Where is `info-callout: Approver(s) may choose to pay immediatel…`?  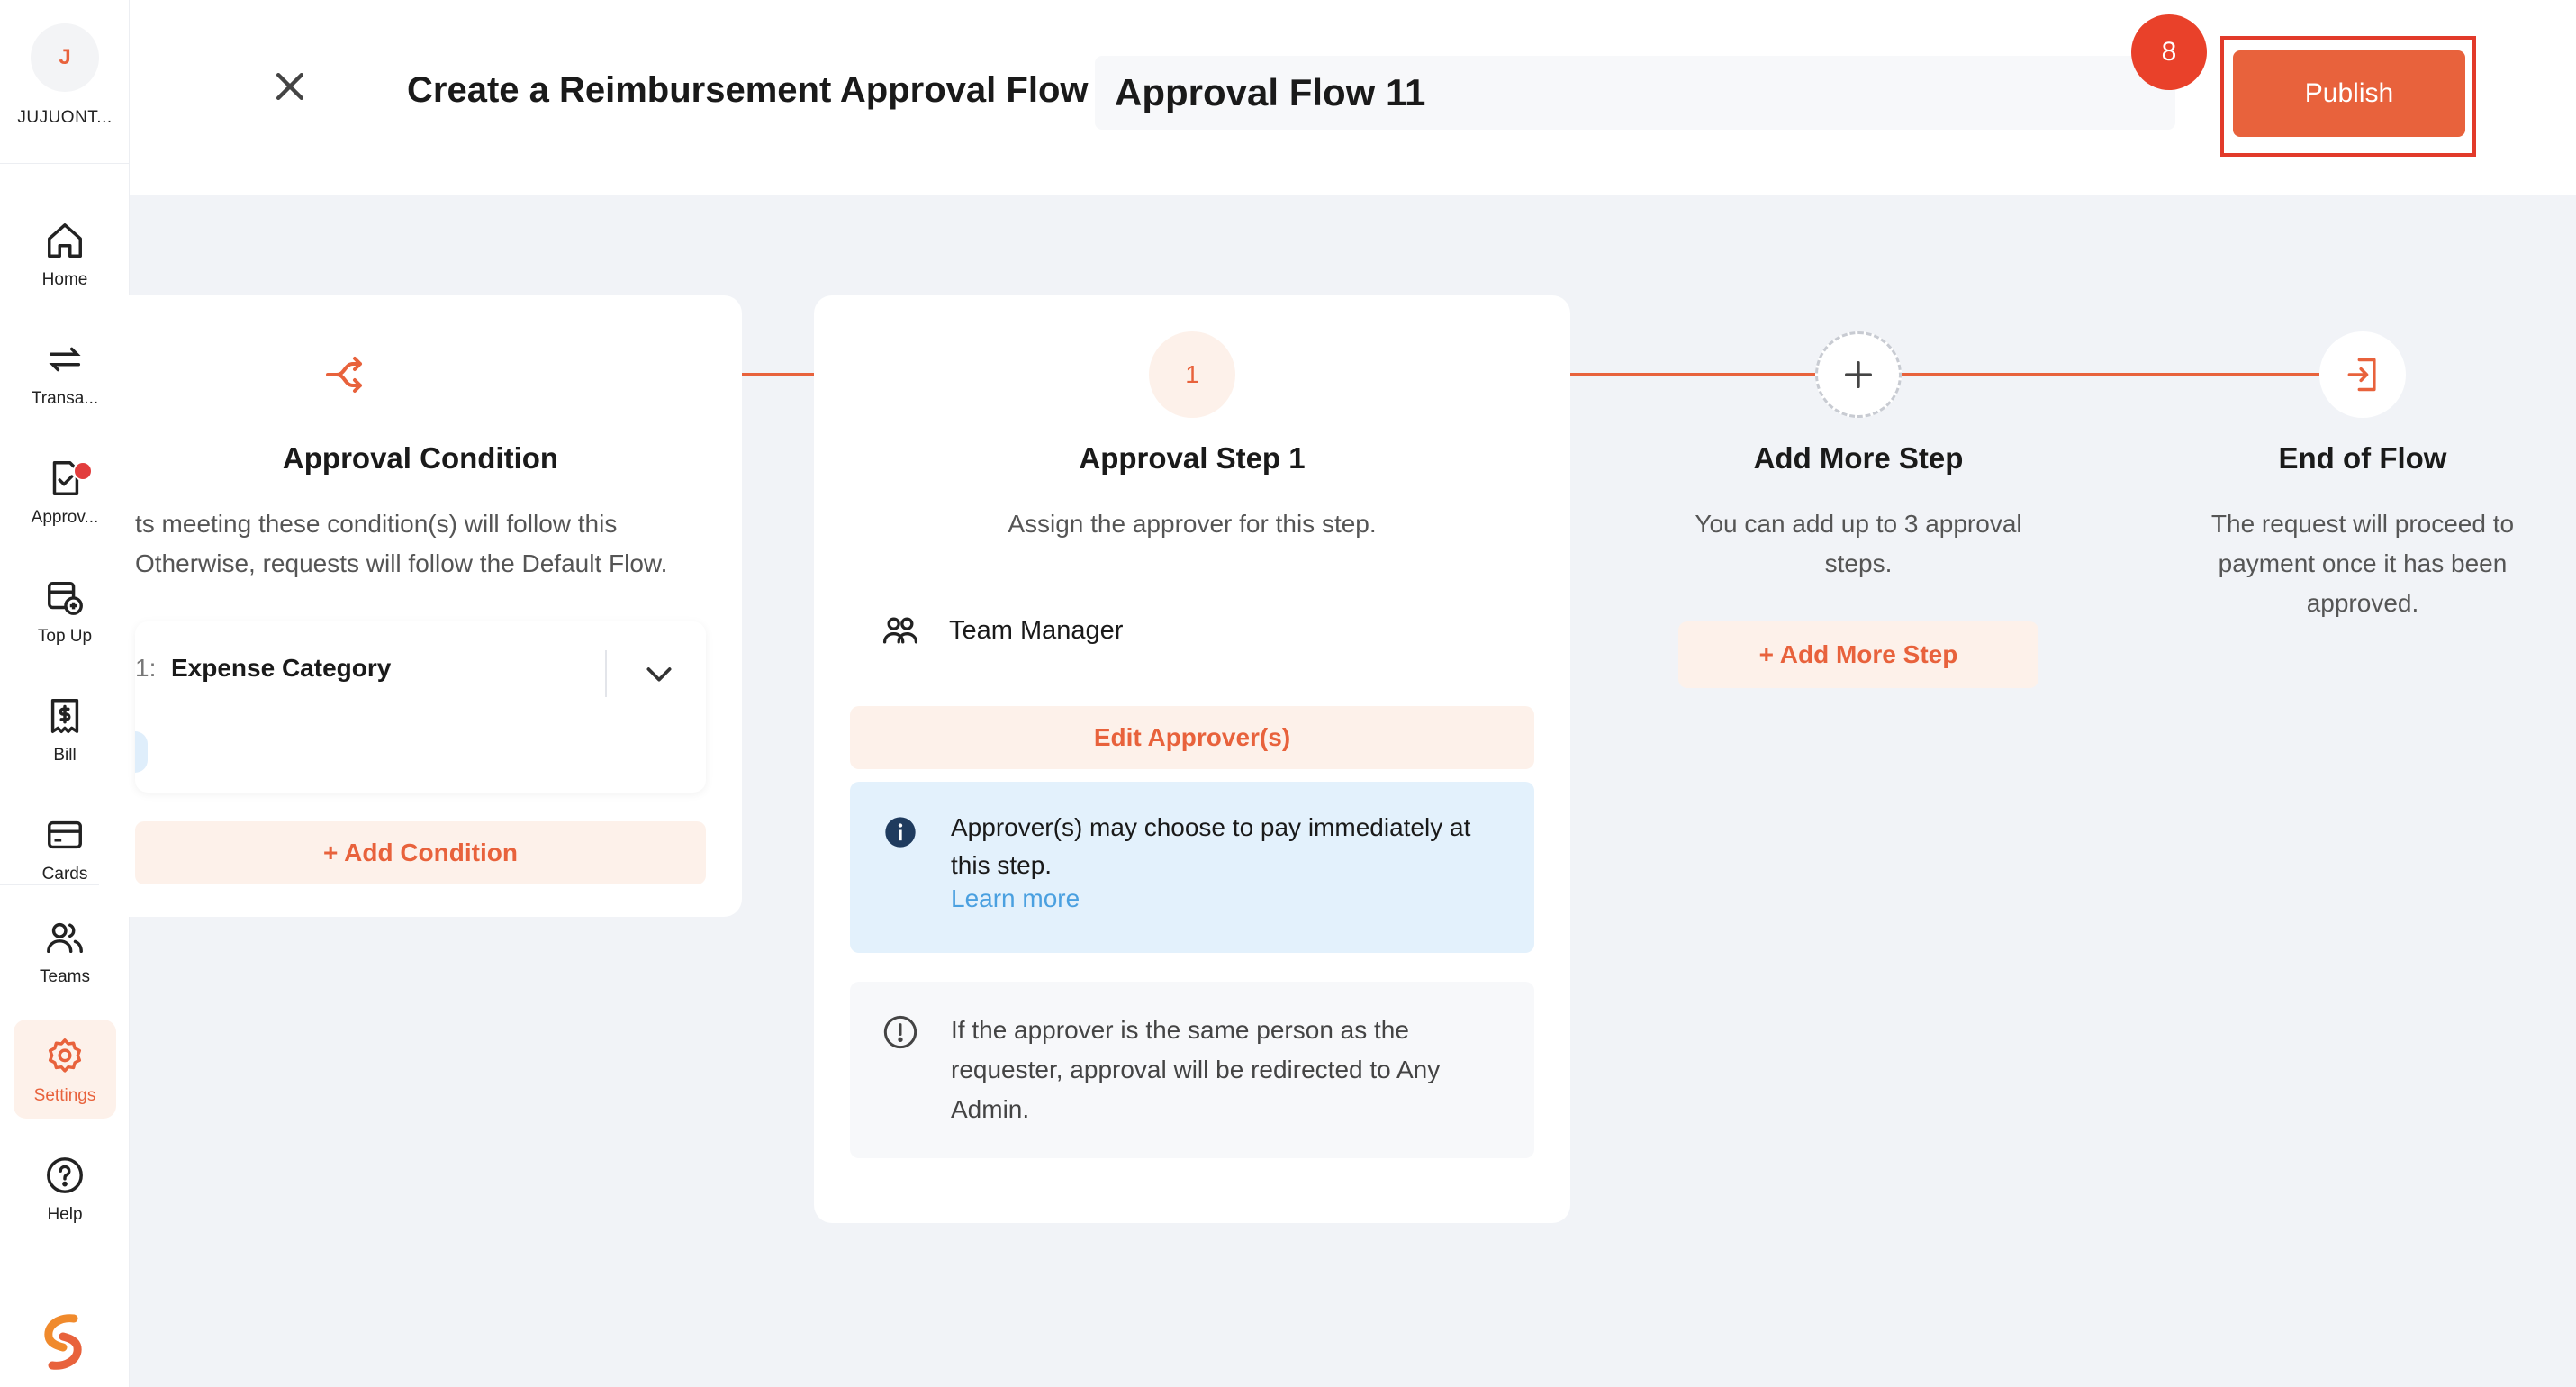
info-callout: Approver(s) may choose to pay immediatel… is located at coordinates (1192, 867).